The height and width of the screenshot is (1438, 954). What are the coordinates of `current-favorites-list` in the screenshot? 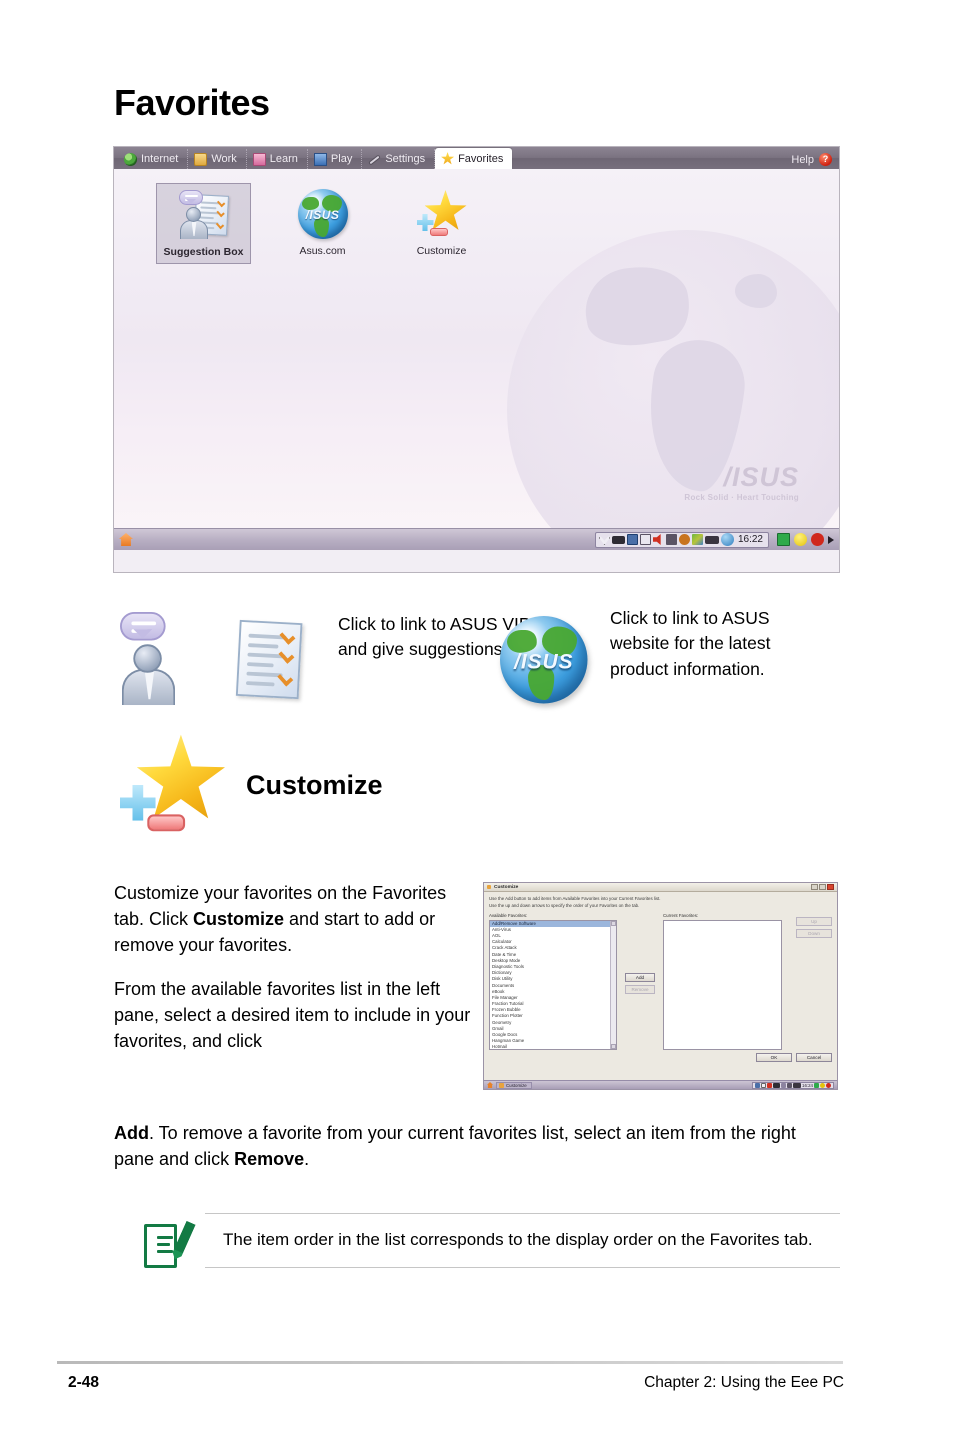 It's located at (722, 984).